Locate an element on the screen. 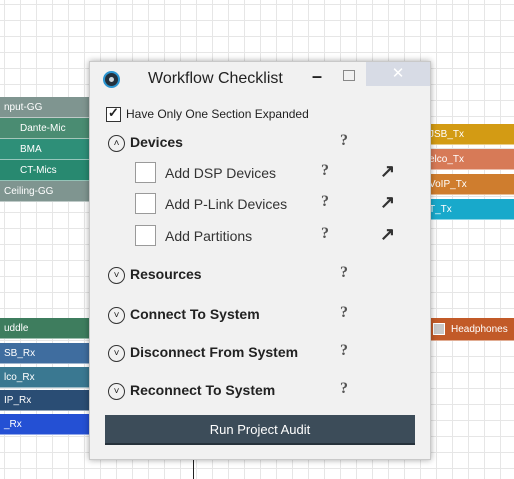 This screenshot has width=514, height=479. block-label: JSB_Tx is located at coordinates (447, 134).